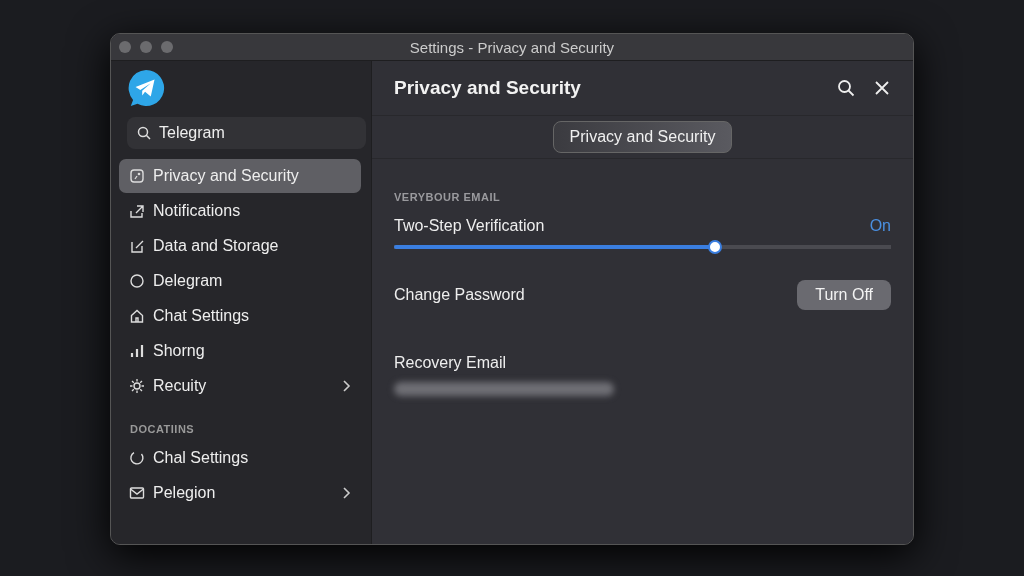  Describe the element at coordinates (240, 316) in the screenshot. I see `sidebar-item: Chat Settings` at that location.